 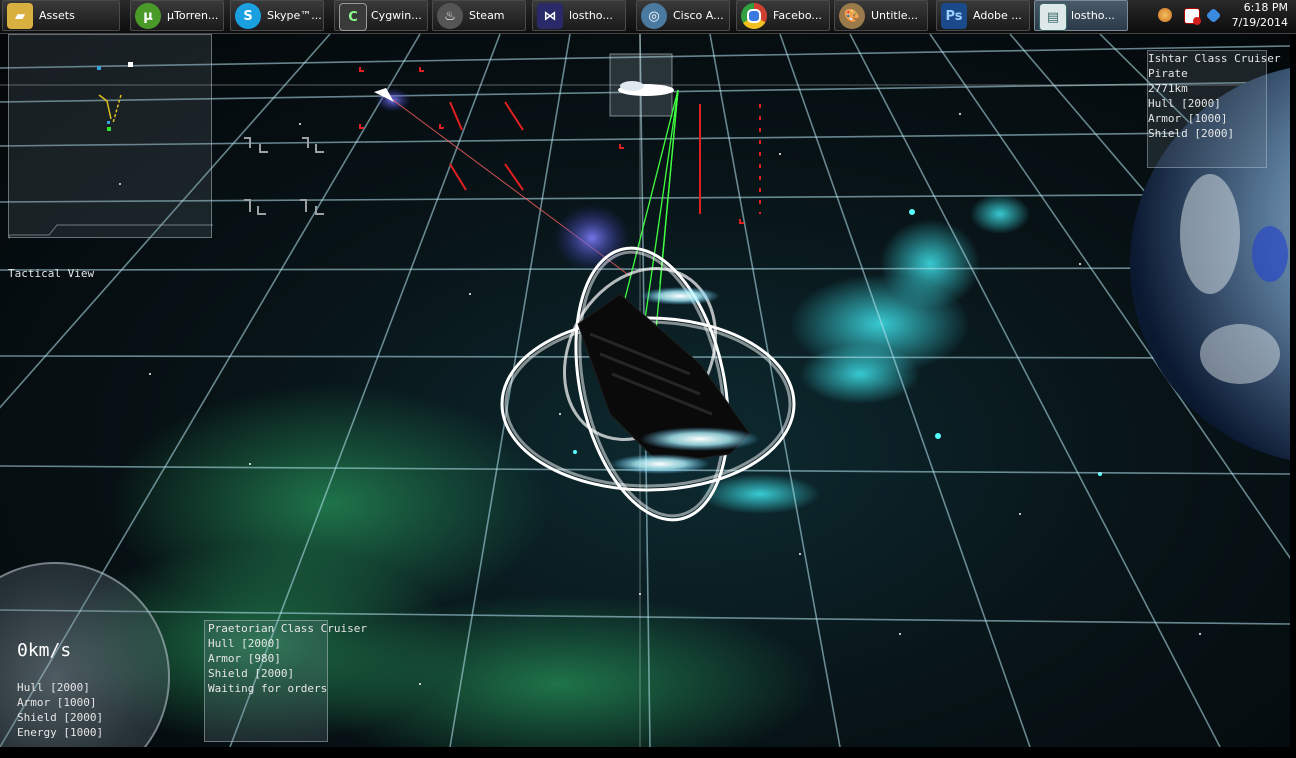 I want to click on target-distance: 2771km, so click(x=1168, y=88).